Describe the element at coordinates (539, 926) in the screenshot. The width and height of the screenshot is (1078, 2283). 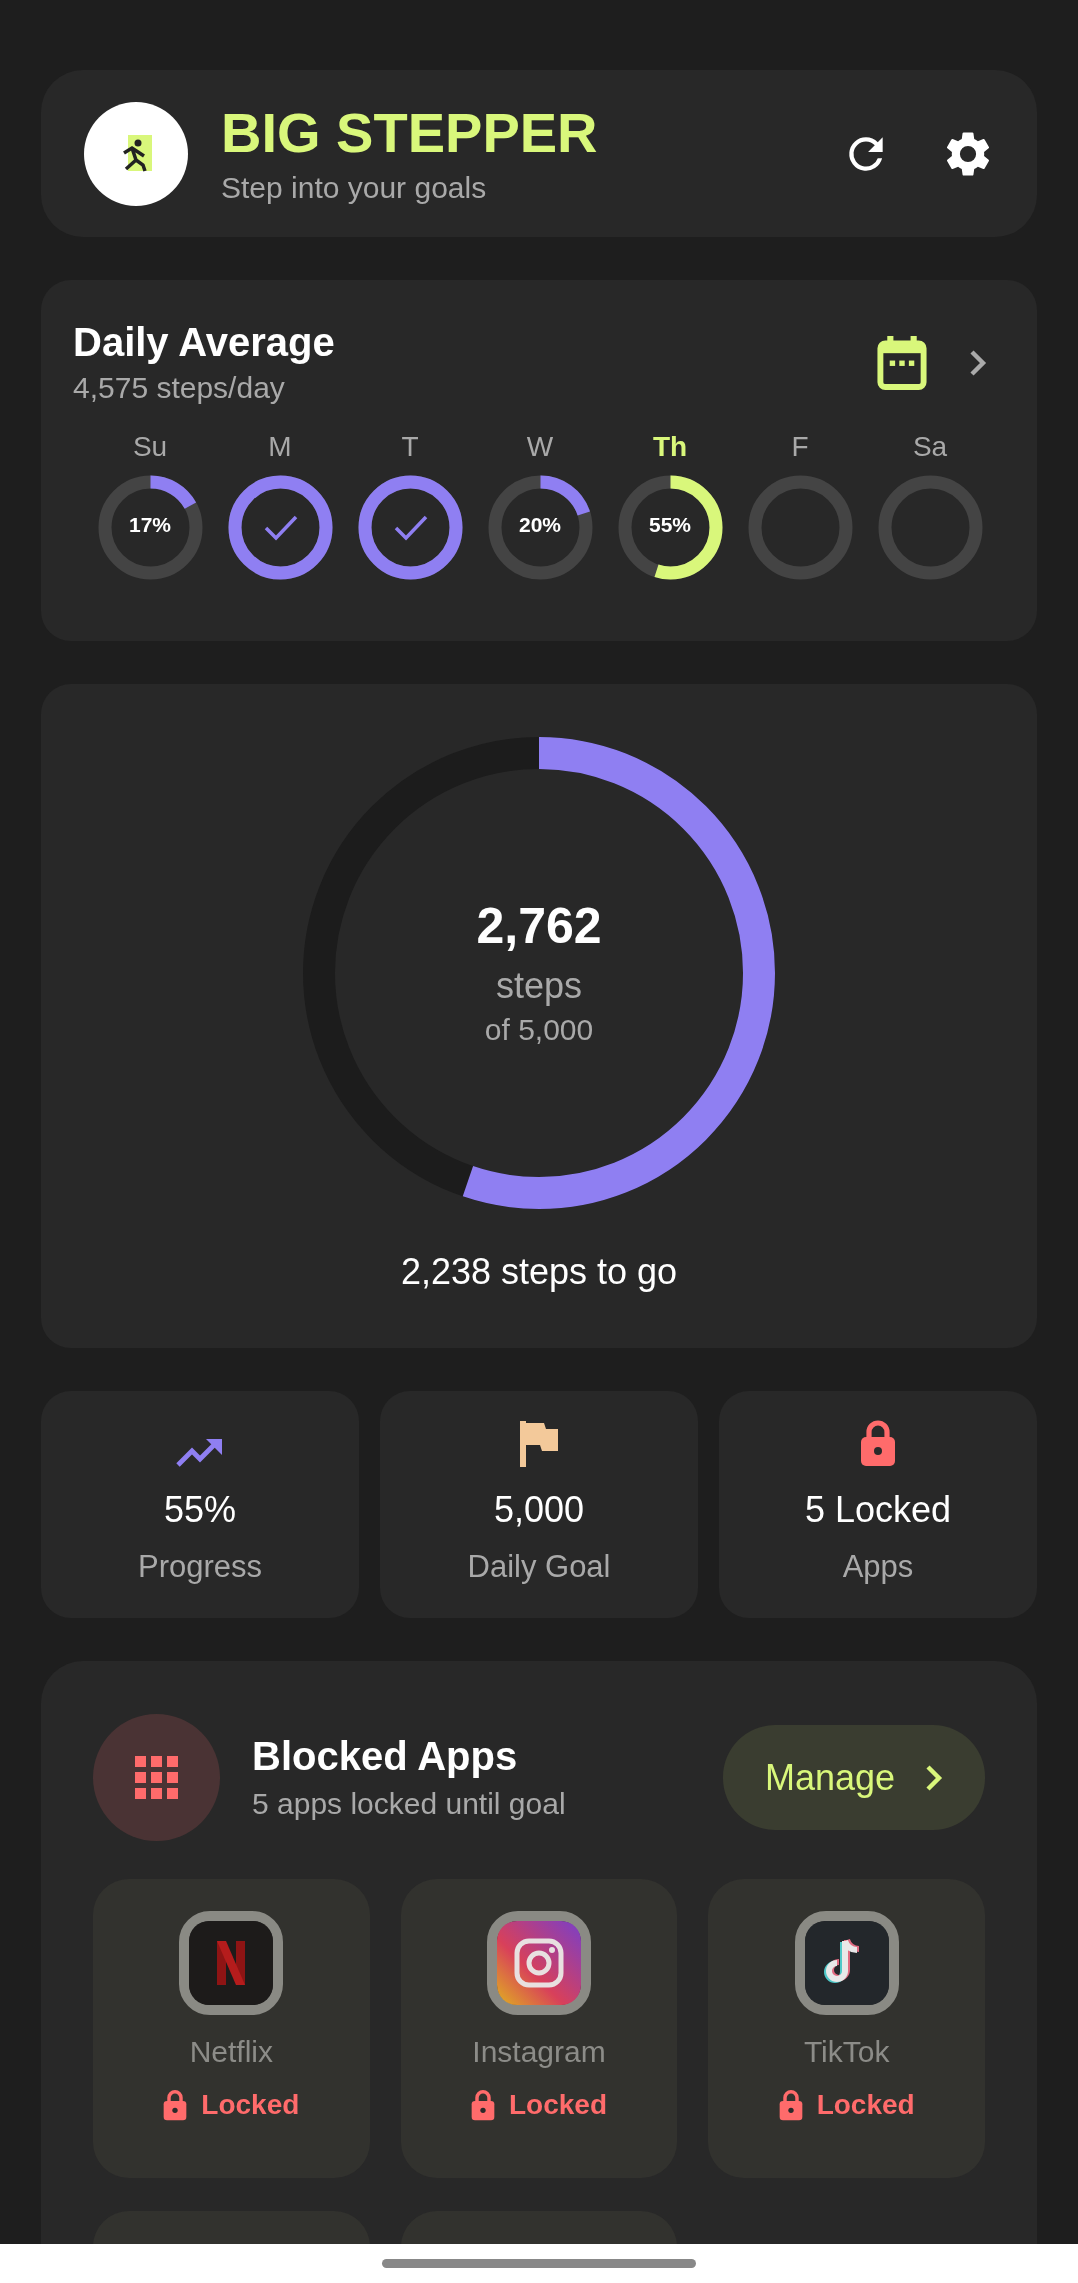
I see `step-count: 2,762` at that location.